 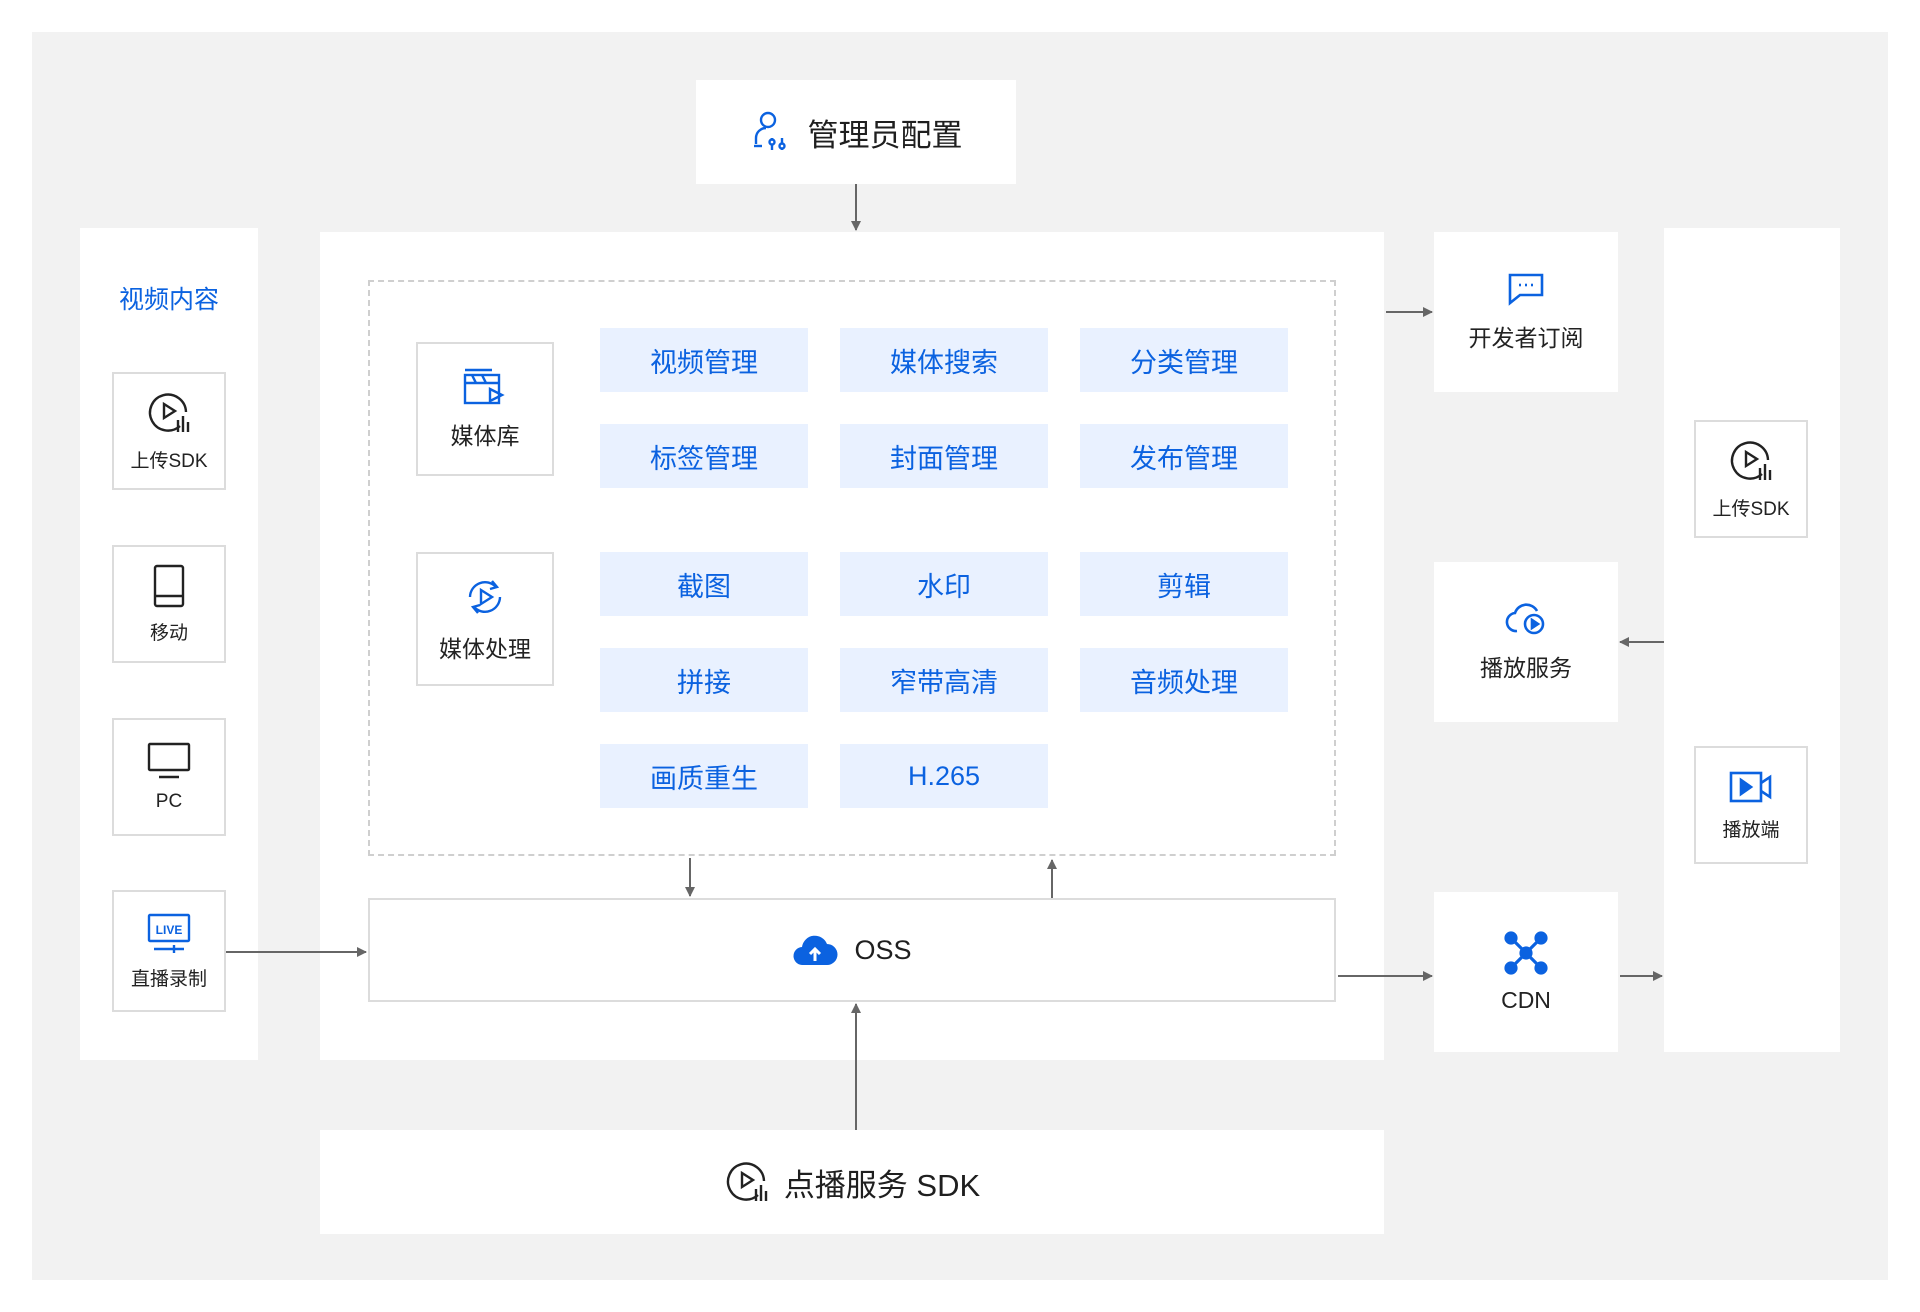 What do you see at coordinates (704, 360) in the screenshot?
I see `feature-video-management: 视频管理` at bounding box center [704, 360].